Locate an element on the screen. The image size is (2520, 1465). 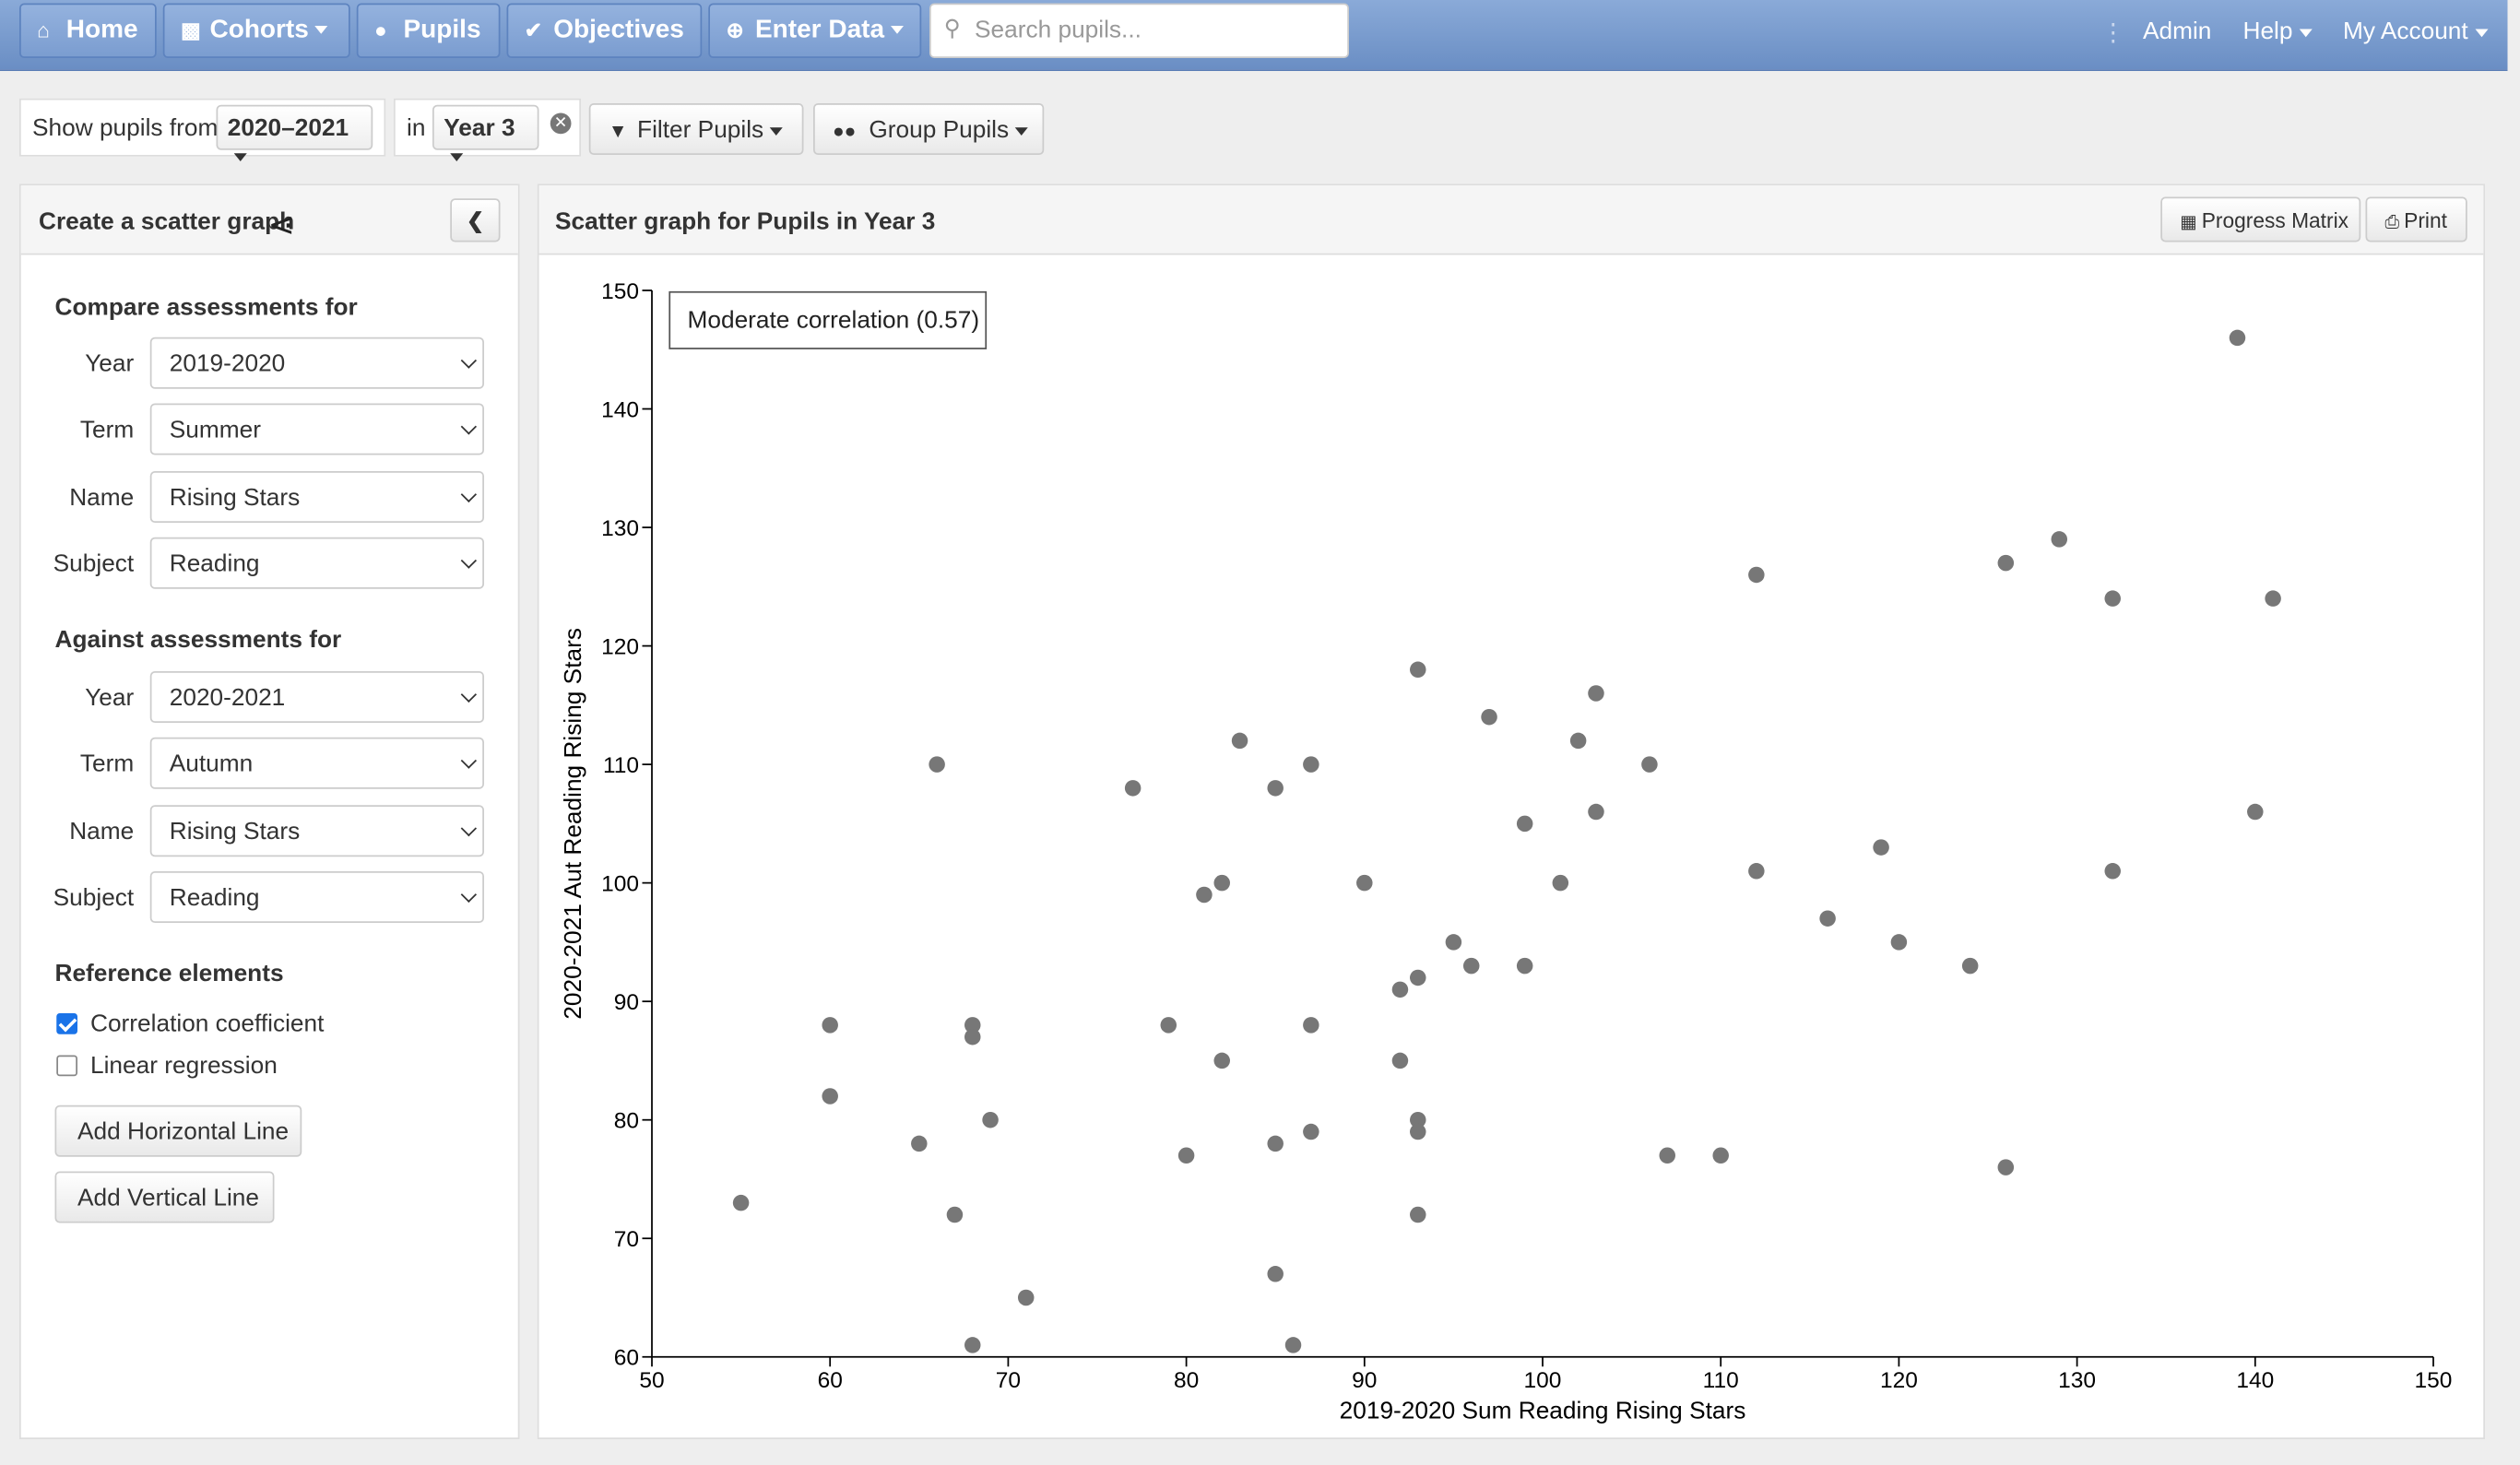
help-menu: Help is located at coordinates (2278, 31).